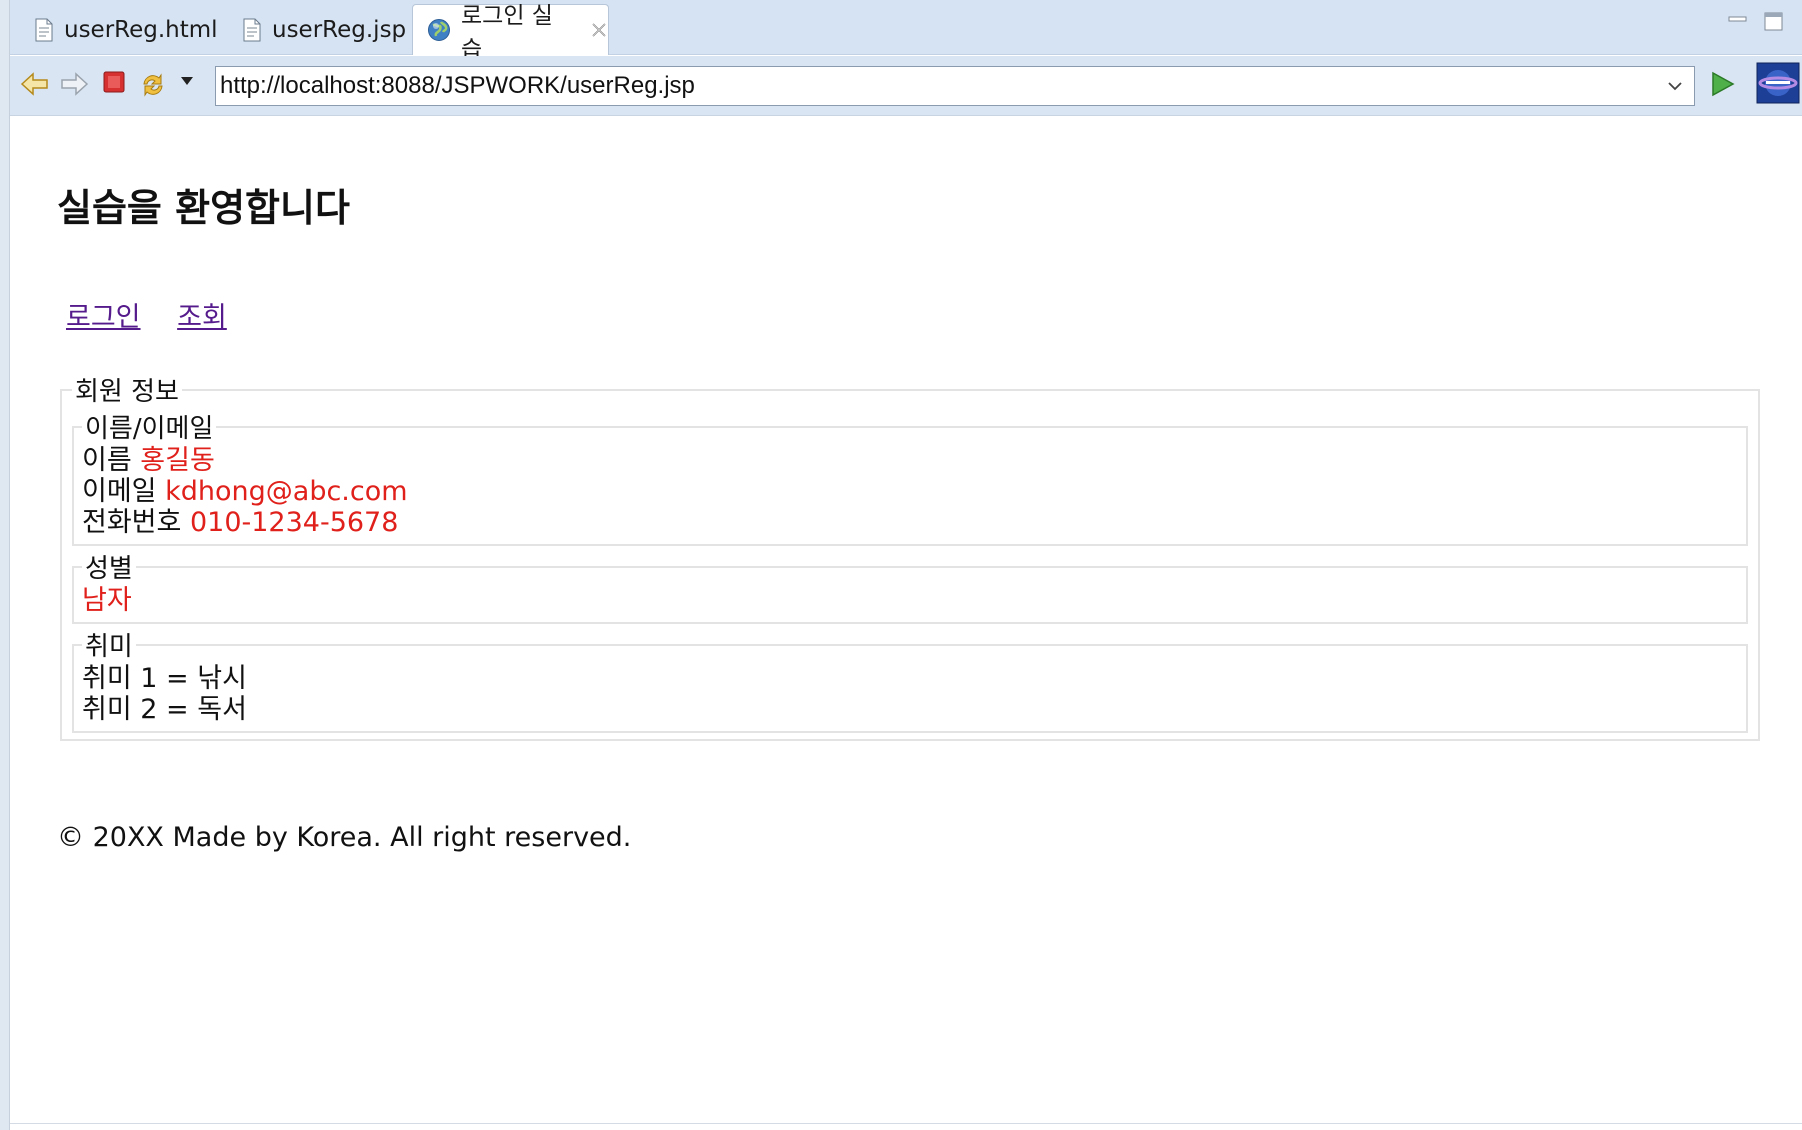 The image size is (1802, 1130). What do you see at coordinates (177, 460) in the screenshot?
I see `name-value: 홍길동` at bounding box center [177, 460].